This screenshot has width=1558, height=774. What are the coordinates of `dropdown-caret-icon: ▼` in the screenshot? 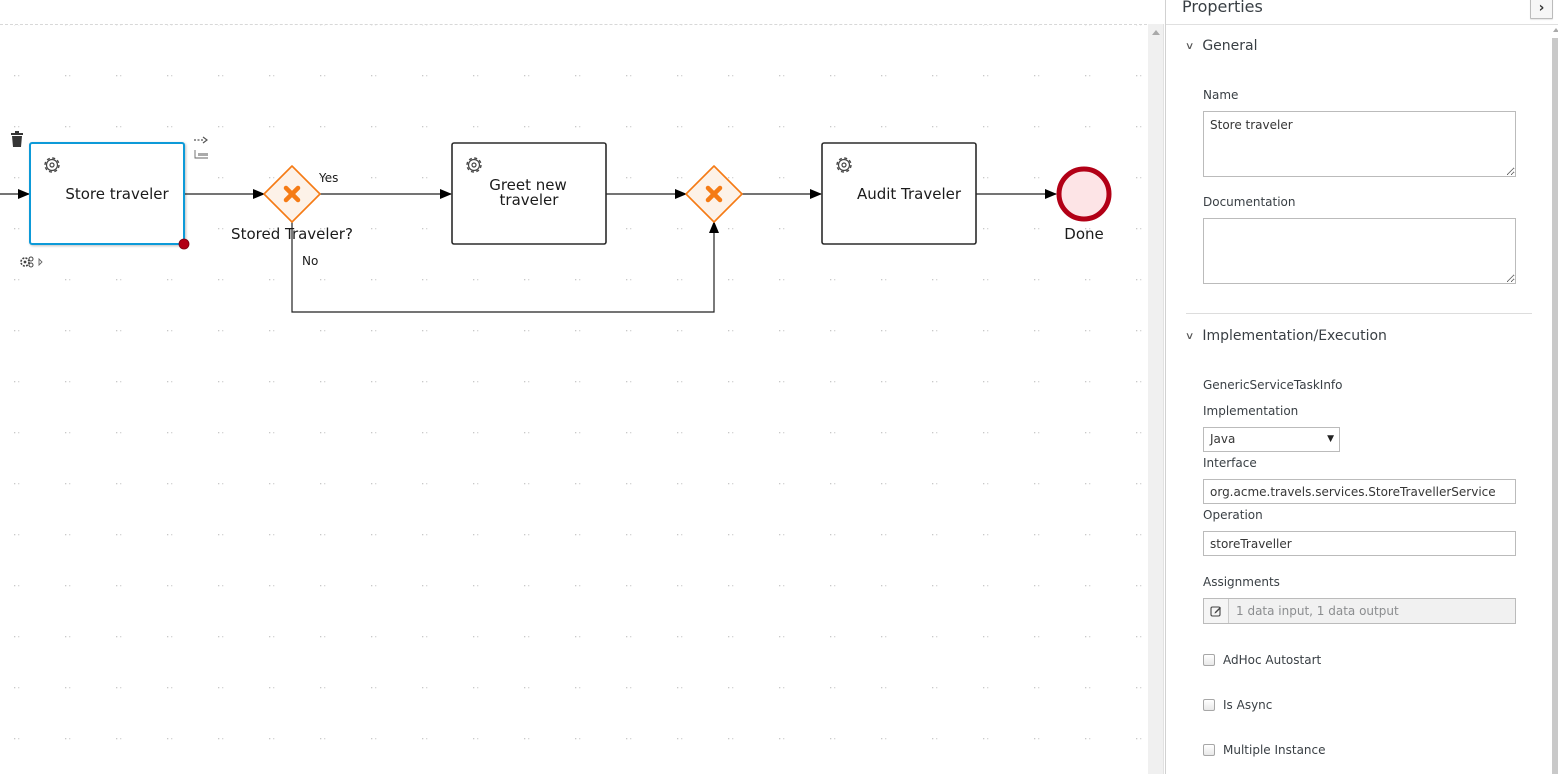 It's located at (1330, 439).